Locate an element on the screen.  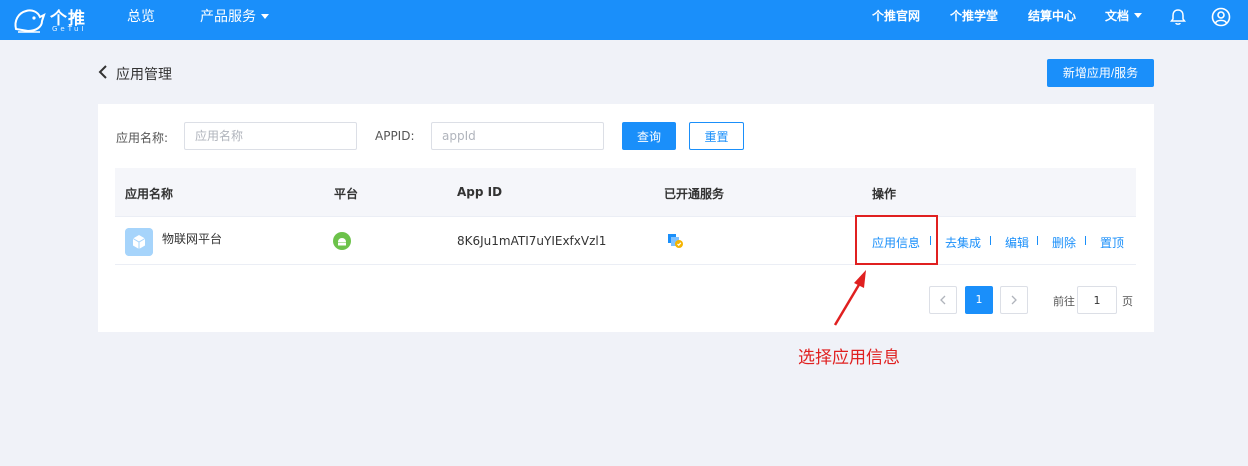
android-icon is located at coordinates (342, 241).